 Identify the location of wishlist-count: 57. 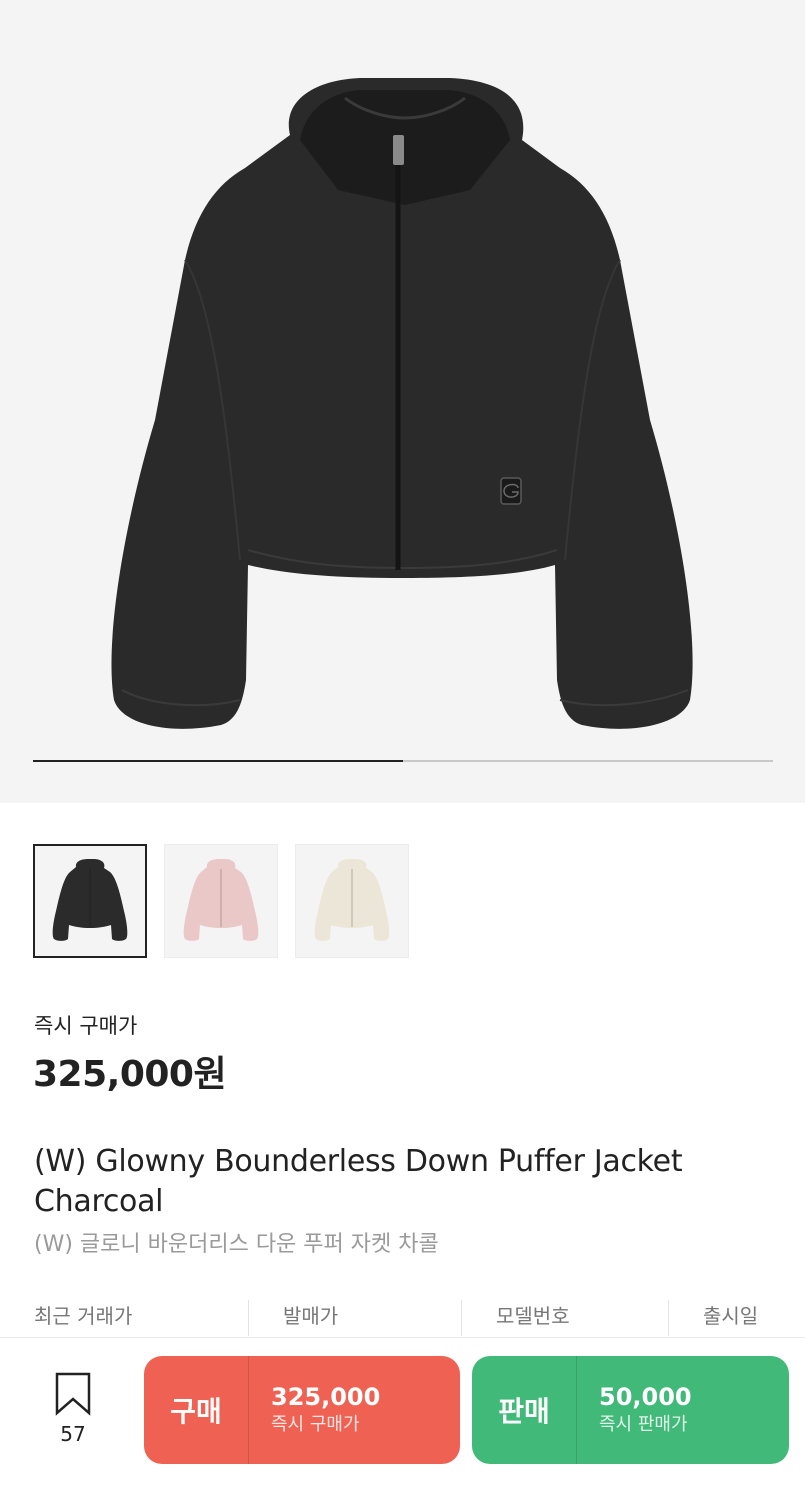
(73, 1434).